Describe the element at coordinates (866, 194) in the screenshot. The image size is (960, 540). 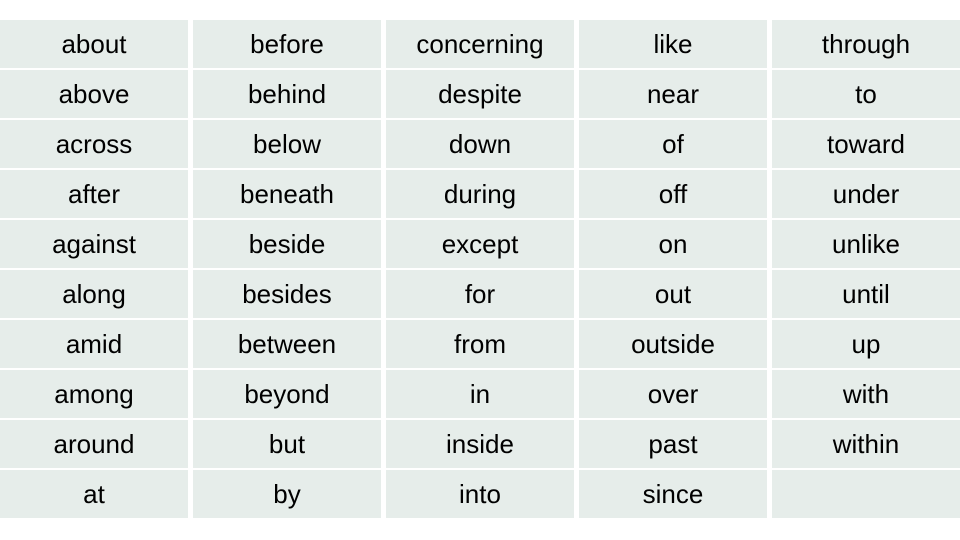
I see `table-cell: under` at that location.